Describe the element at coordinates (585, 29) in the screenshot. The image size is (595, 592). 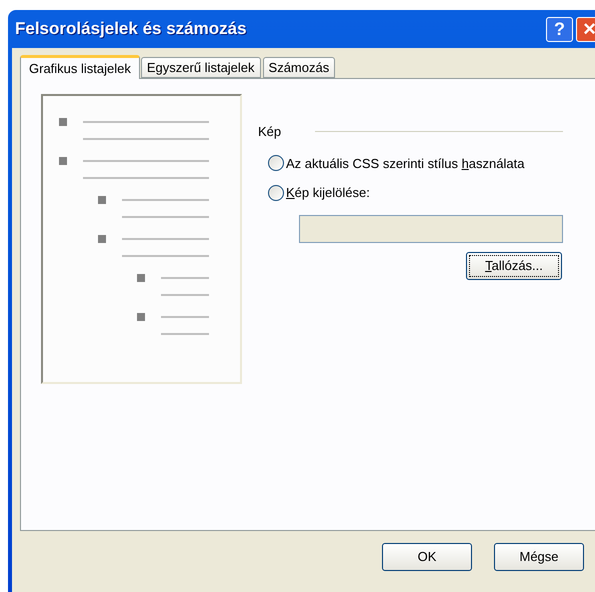
I see `close-button: ×` at that location.